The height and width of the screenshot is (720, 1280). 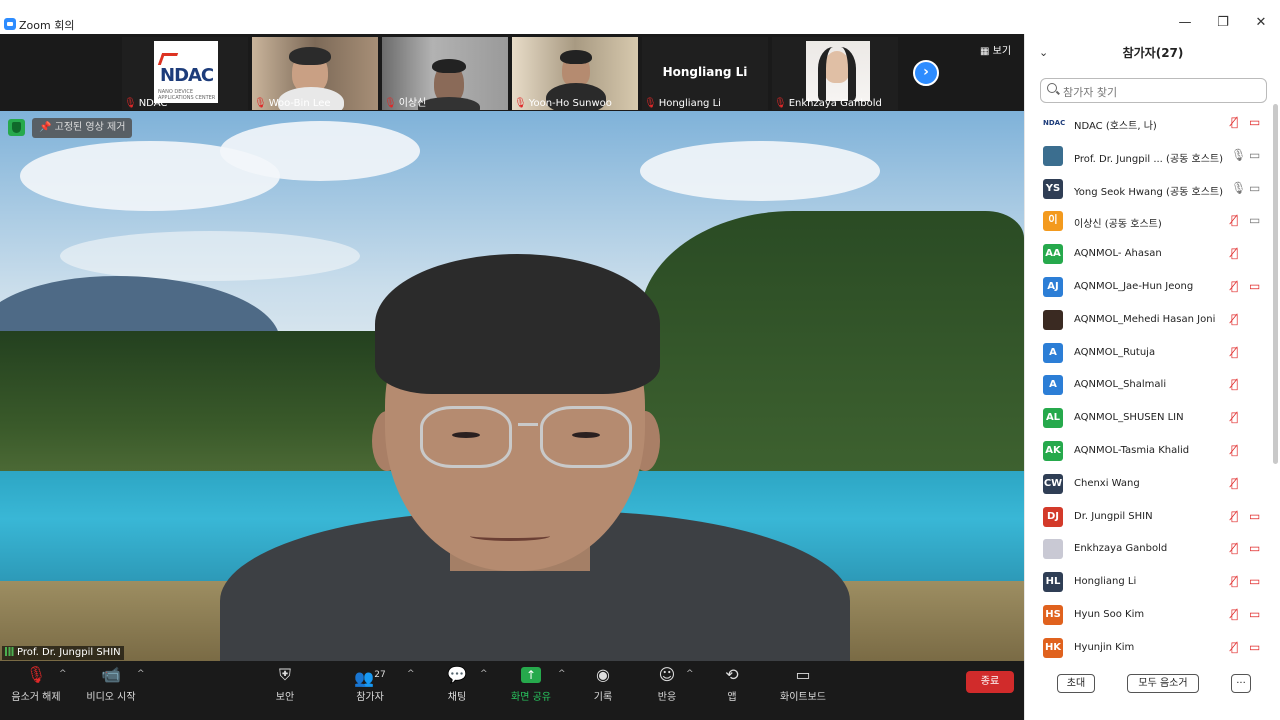 I want to click on apps-button: ⟲ 앱, so click(x=732, y=684).